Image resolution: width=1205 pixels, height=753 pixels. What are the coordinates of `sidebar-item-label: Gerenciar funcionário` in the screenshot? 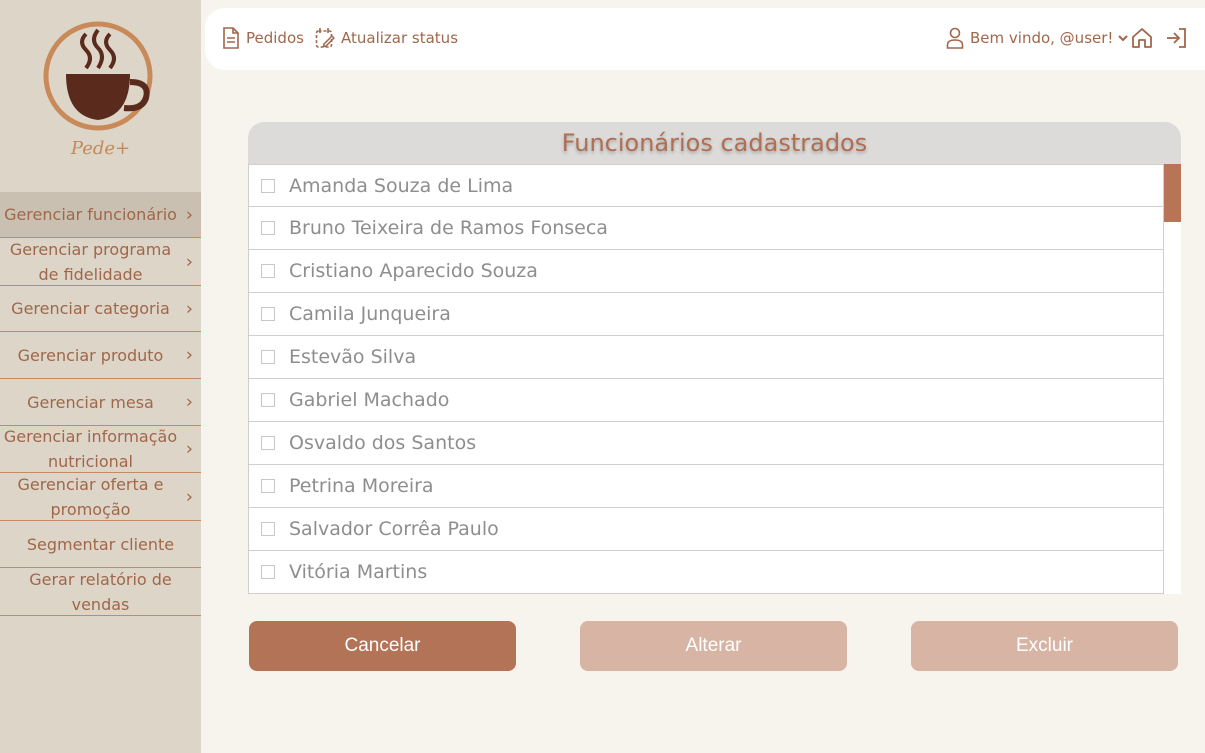 It's located at (90, 214).